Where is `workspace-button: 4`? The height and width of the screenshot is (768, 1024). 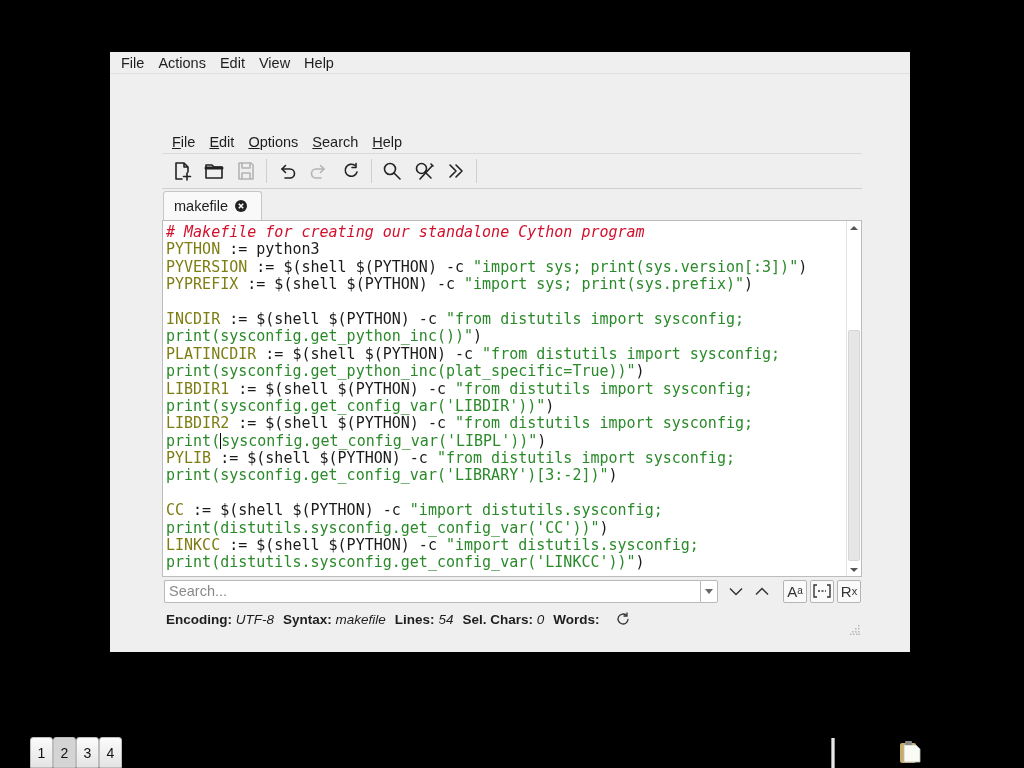 workspace-button: 4 is located at coordinates (110, 752).